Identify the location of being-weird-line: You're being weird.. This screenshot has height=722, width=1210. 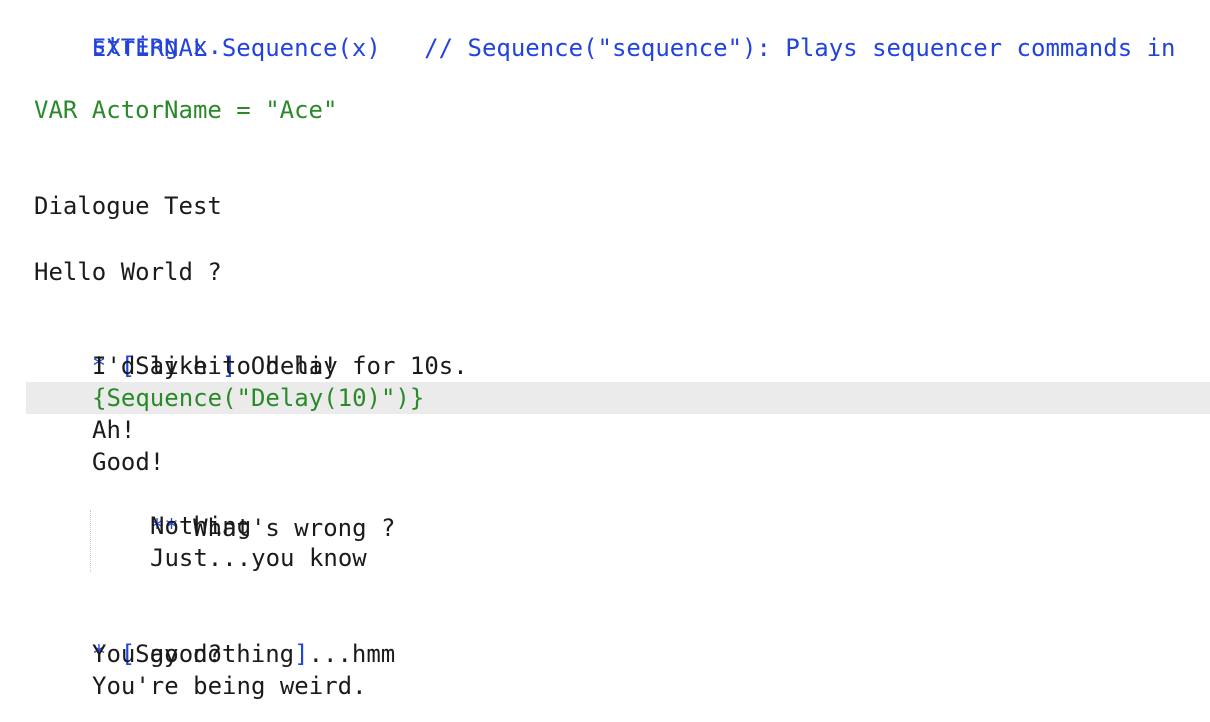
(229, 686).